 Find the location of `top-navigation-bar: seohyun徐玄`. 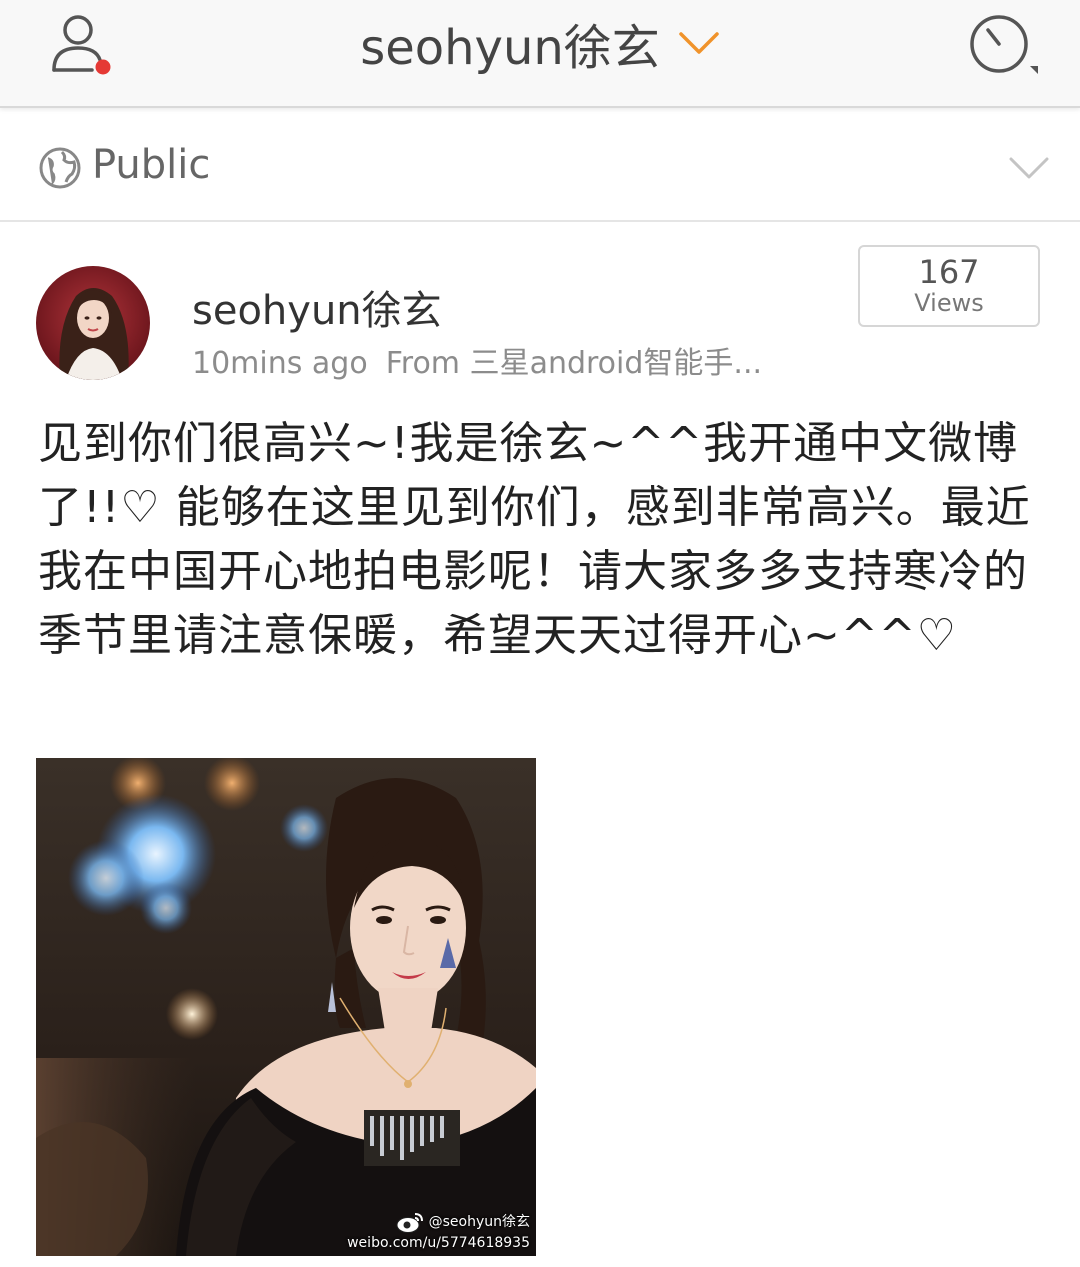

top-navigation-bar: seohyun徐玄 is located at coordinates (540, 54).